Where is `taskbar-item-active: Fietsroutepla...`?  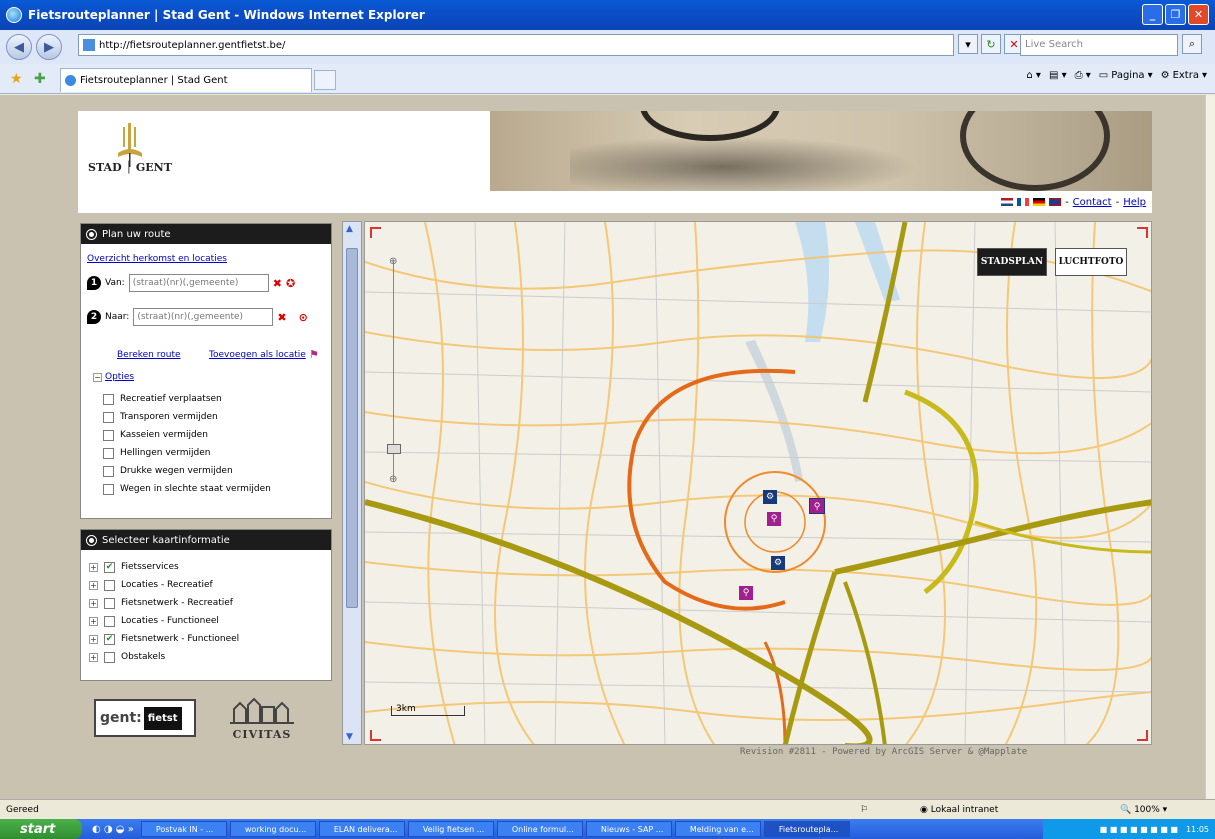
taskbar-item-active: Fietsroutepla... is located at coordinates (806, 829).